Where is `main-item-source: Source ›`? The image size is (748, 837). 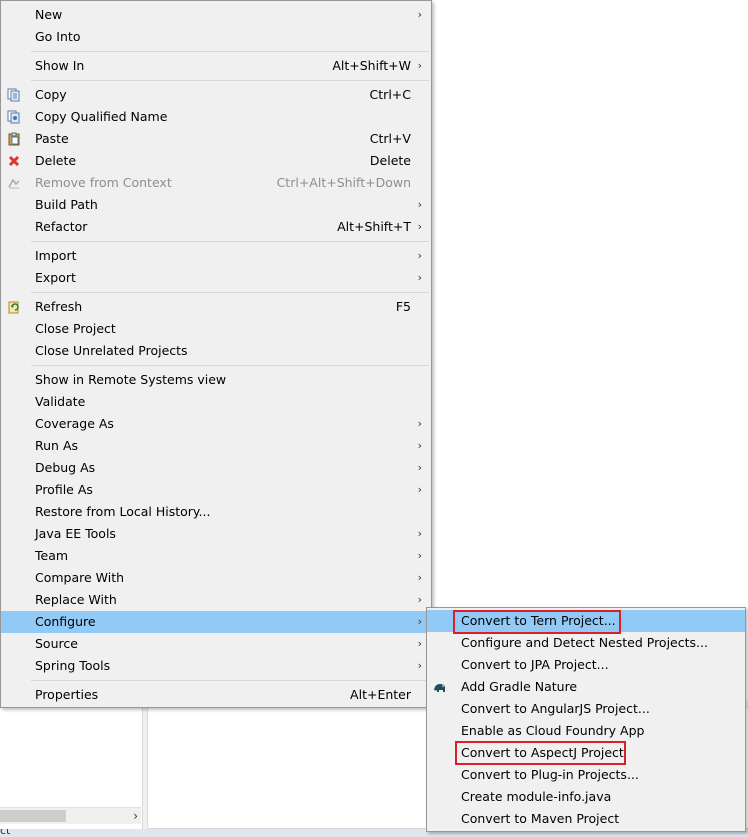
main-item-source: Source › is located at coordinates (216, 644).